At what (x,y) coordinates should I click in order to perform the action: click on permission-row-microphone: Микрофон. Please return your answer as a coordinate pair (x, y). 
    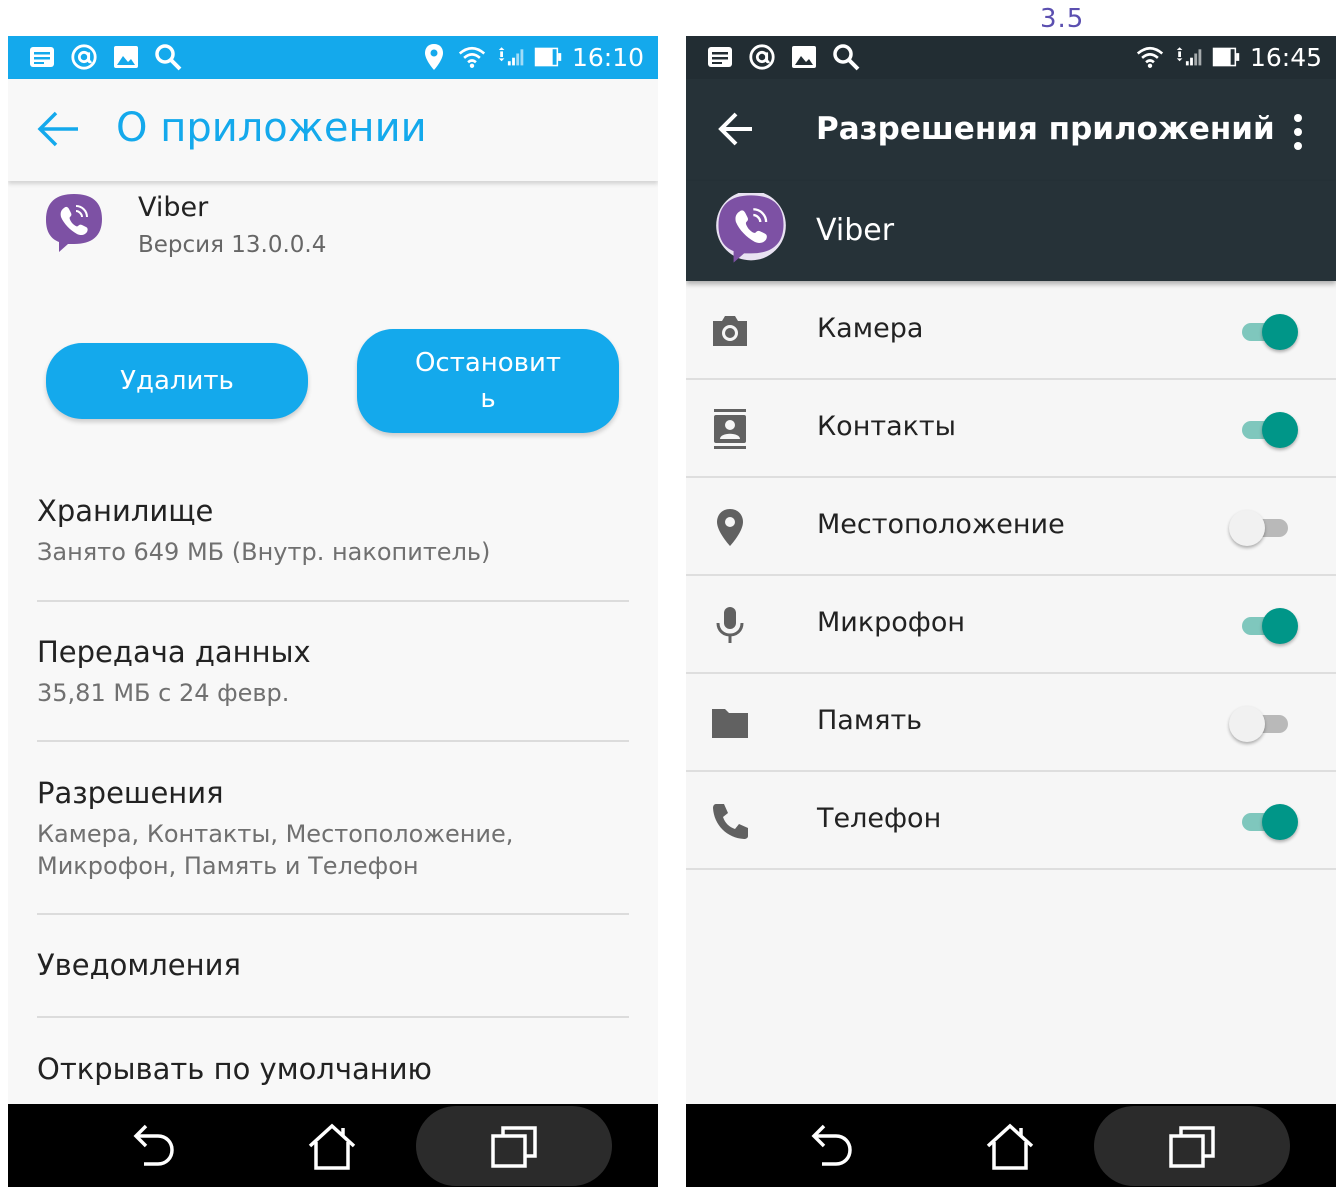
    Looking at the image, I should click on (1011, 625).